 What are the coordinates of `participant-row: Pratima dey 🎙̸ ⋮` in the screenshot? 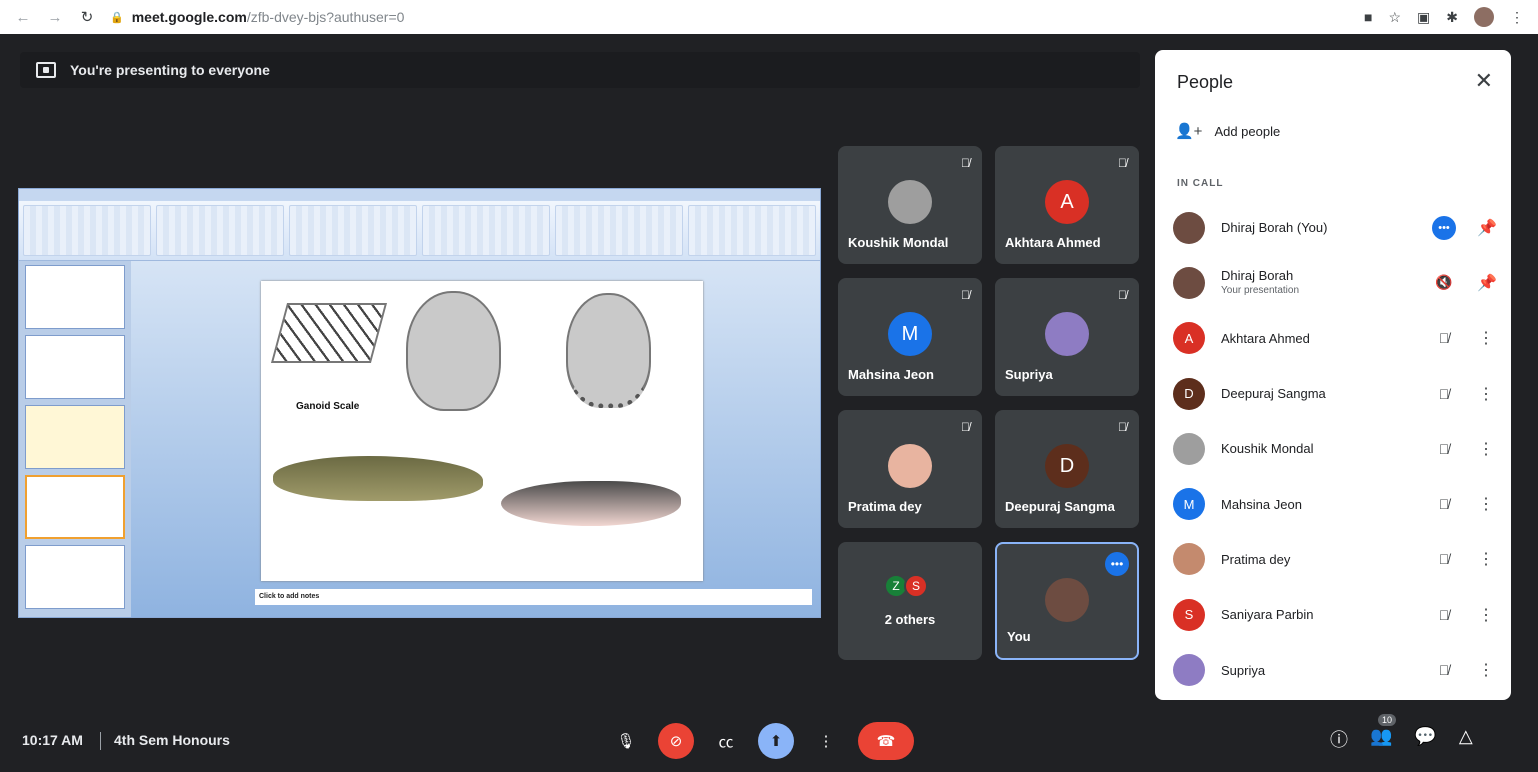 It's located at (1333, 559).